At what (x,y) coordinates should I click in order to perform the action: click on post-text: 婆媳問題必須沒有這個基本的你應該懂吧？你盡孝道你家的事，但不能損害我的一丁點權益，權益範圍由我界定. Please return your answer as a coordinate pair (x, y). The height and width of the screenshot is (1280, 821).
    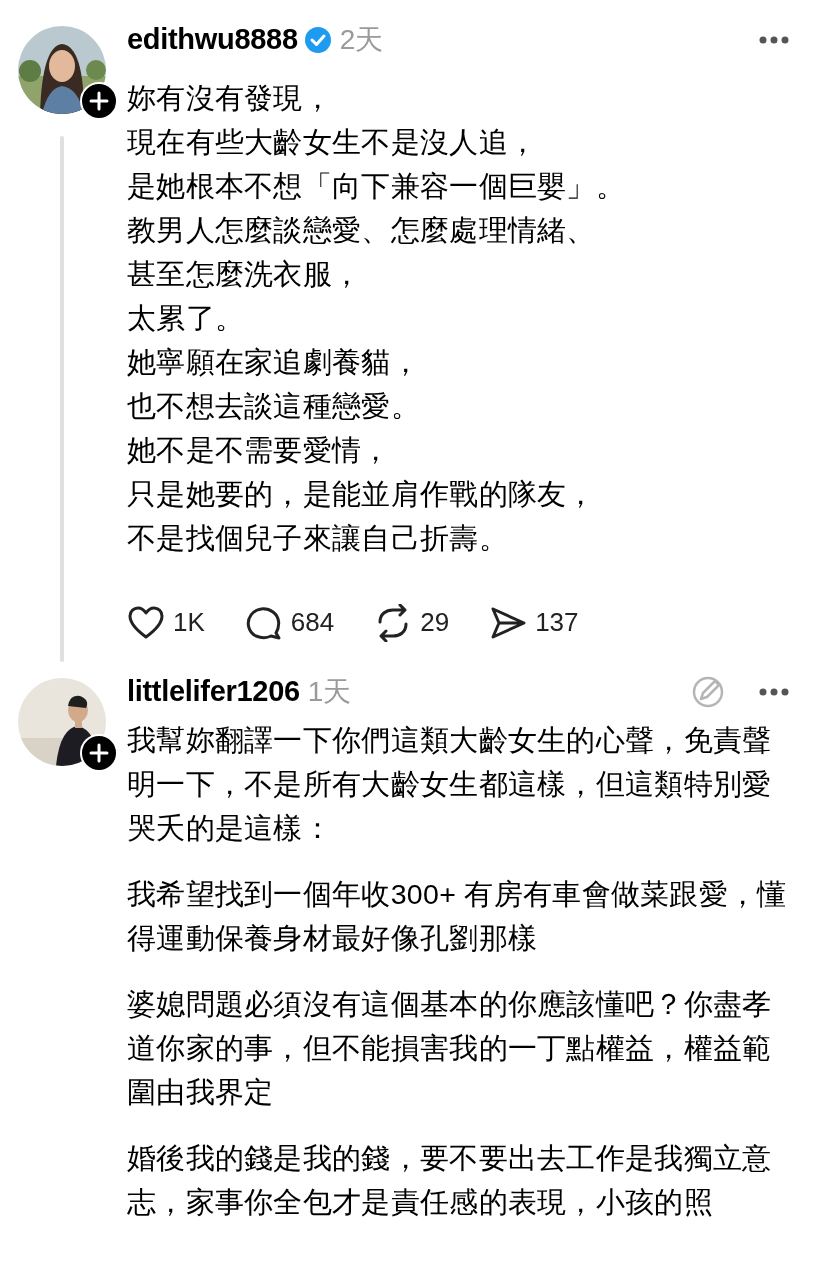
    Looking at the image, I should click on (450, 1048).